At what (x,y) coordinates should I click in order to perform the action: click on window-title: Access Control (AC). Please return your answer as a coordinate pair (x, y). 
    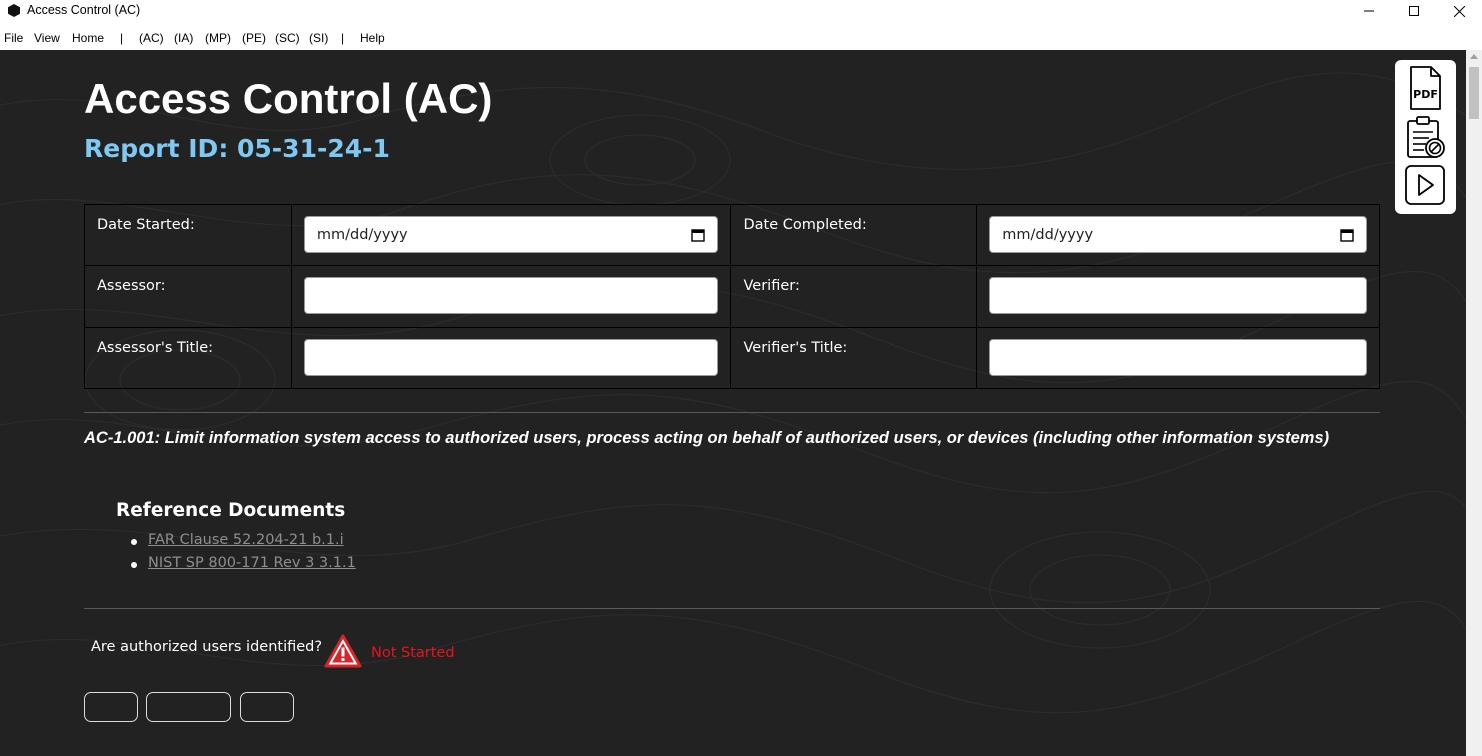
    Looking at the image, I should click on (84, 10).